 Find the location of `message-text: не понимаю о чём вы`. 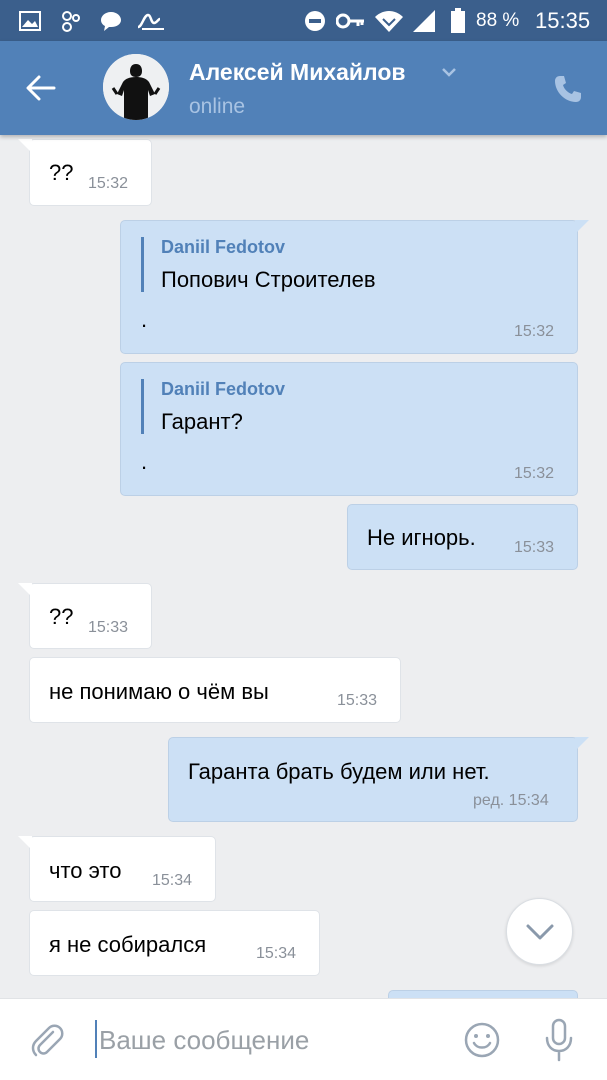

message-text: не понимаю о чём вы is located at coordinates (159, 691).